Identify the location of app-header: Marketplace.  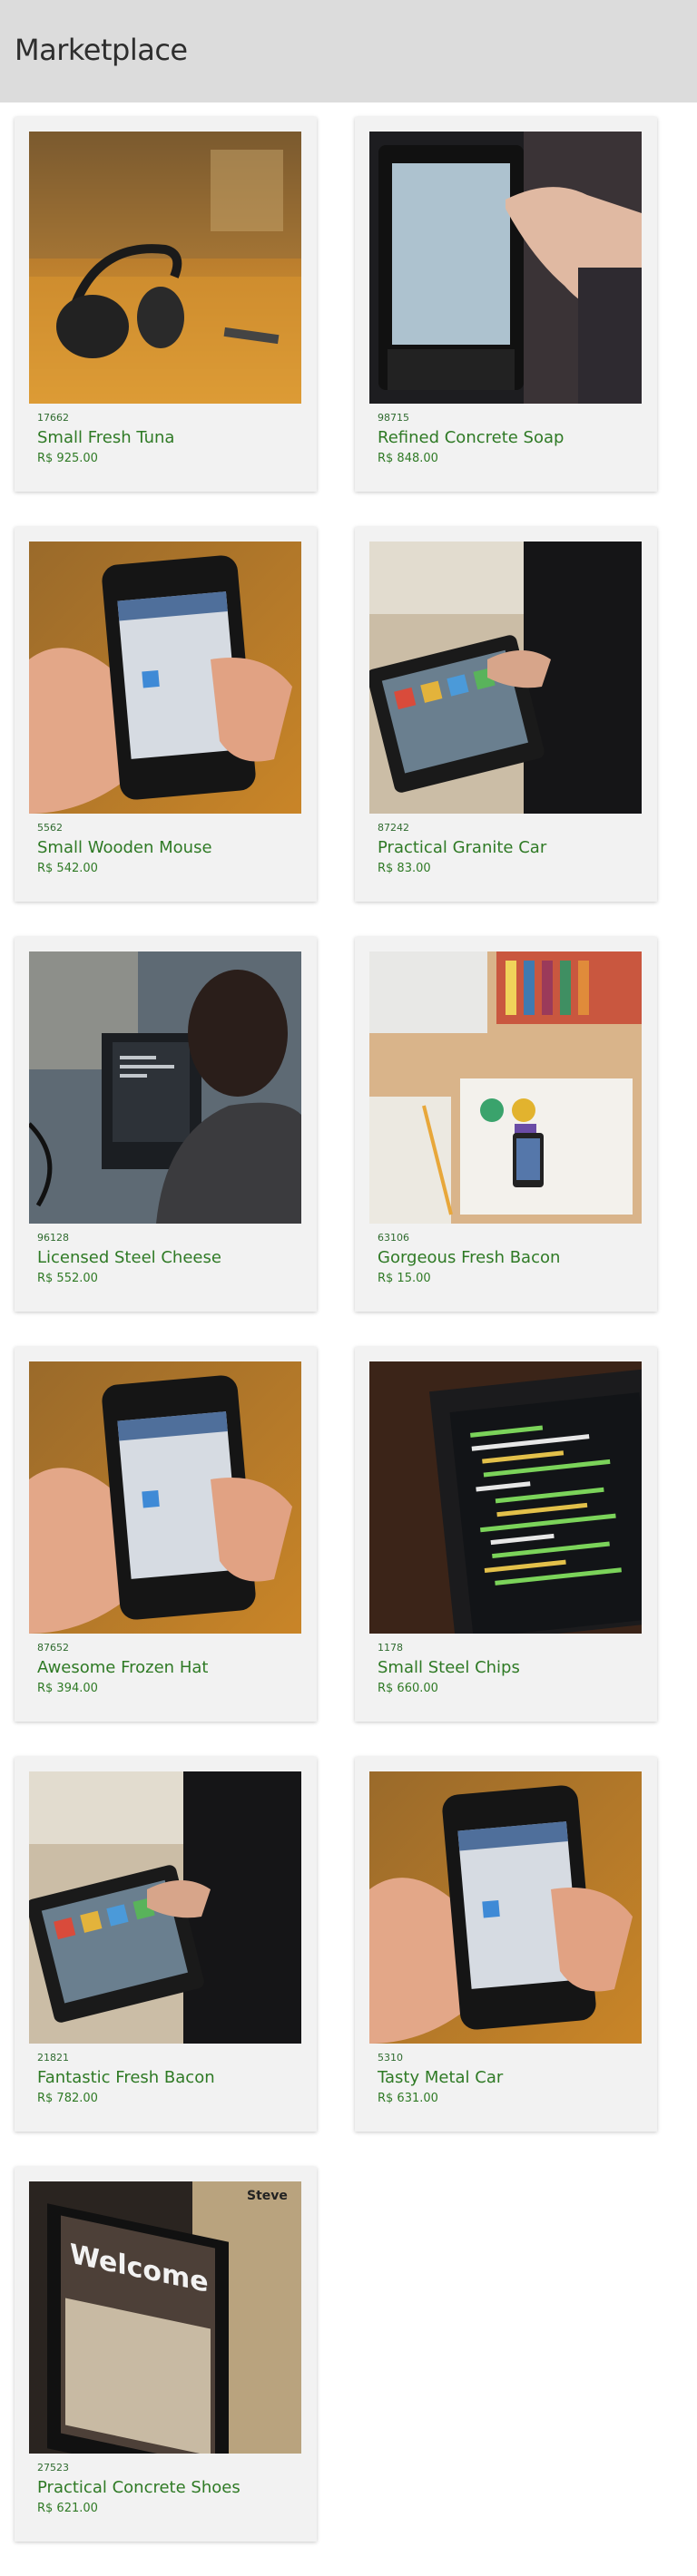
(348, 51).